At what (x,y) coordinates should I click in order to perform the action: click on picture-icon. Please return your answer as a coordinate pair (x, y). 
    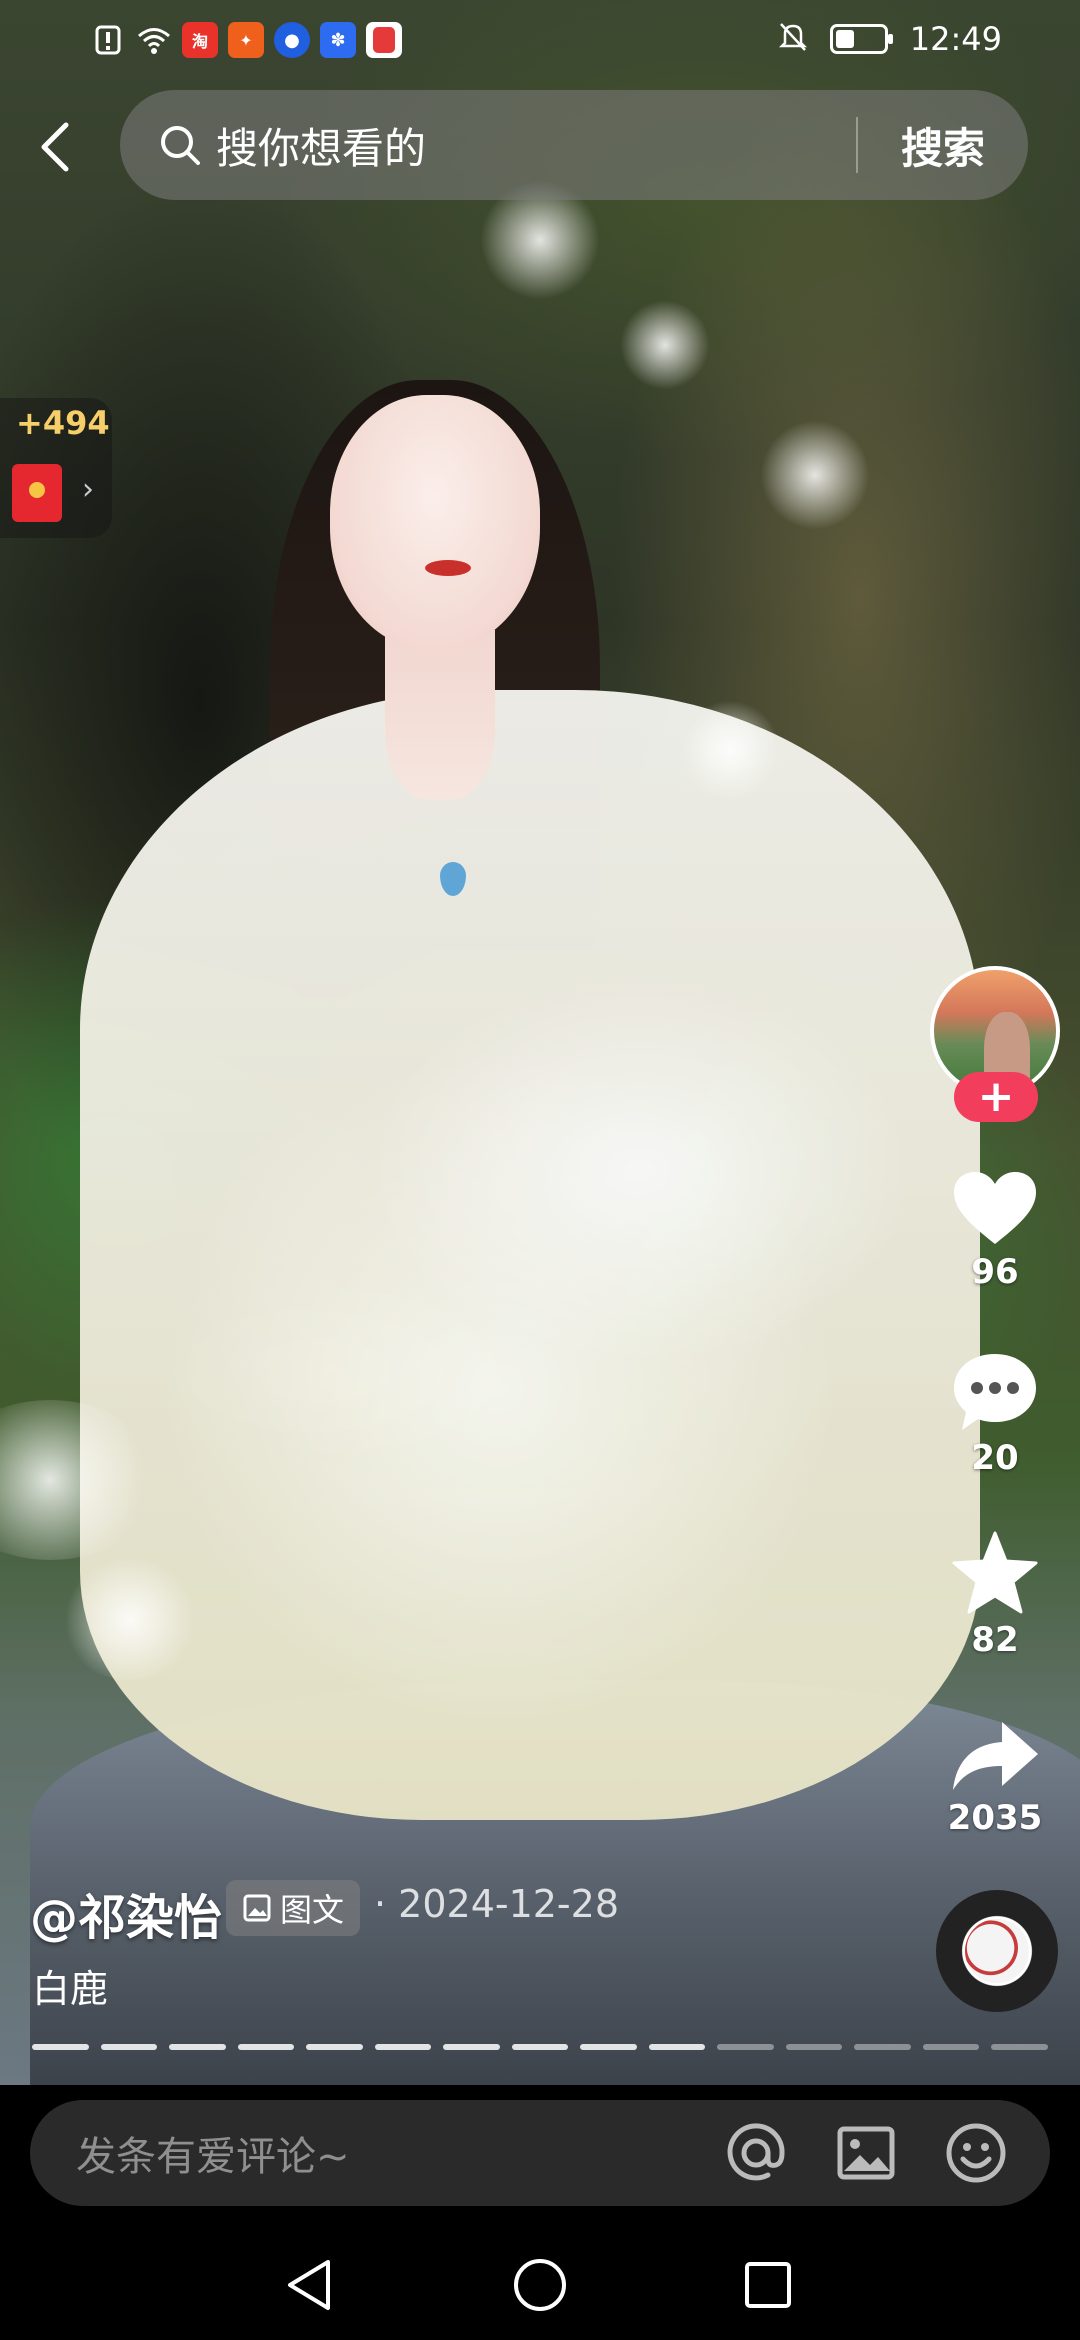
    Looking at the image, I should click on (866, 2153).